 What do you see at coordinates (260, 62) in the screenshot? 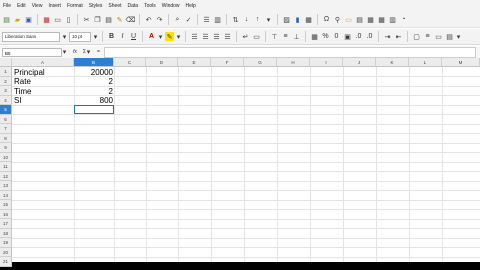
I see `column-header-g: G` at bounding box center [260, 62].